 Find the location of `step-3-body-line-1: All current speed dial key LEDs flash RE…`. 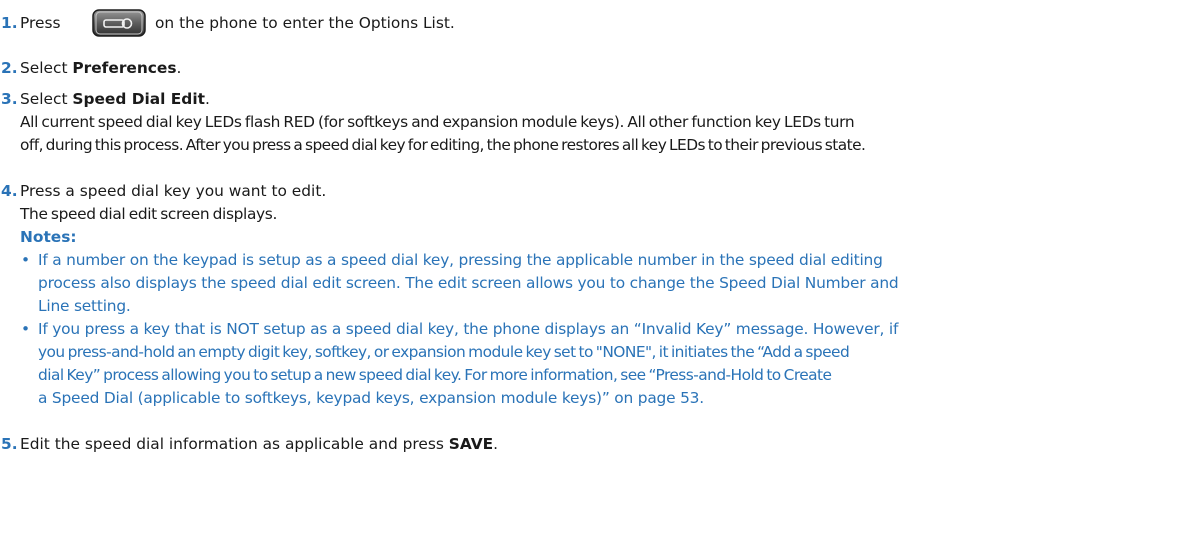

step-3-body-line-1: All current speed dial key LEDs flash RE… is located at coordinates (437, 122).